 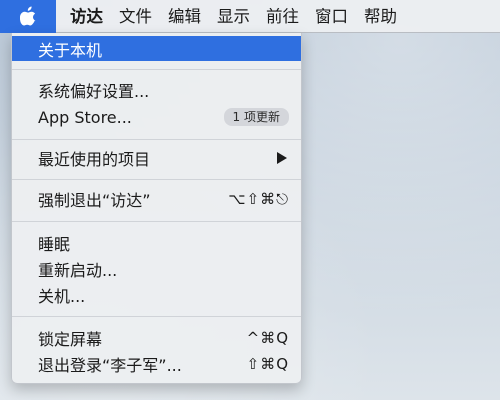 I want to click on menu-file: 文件, so click(x=135, y=16).